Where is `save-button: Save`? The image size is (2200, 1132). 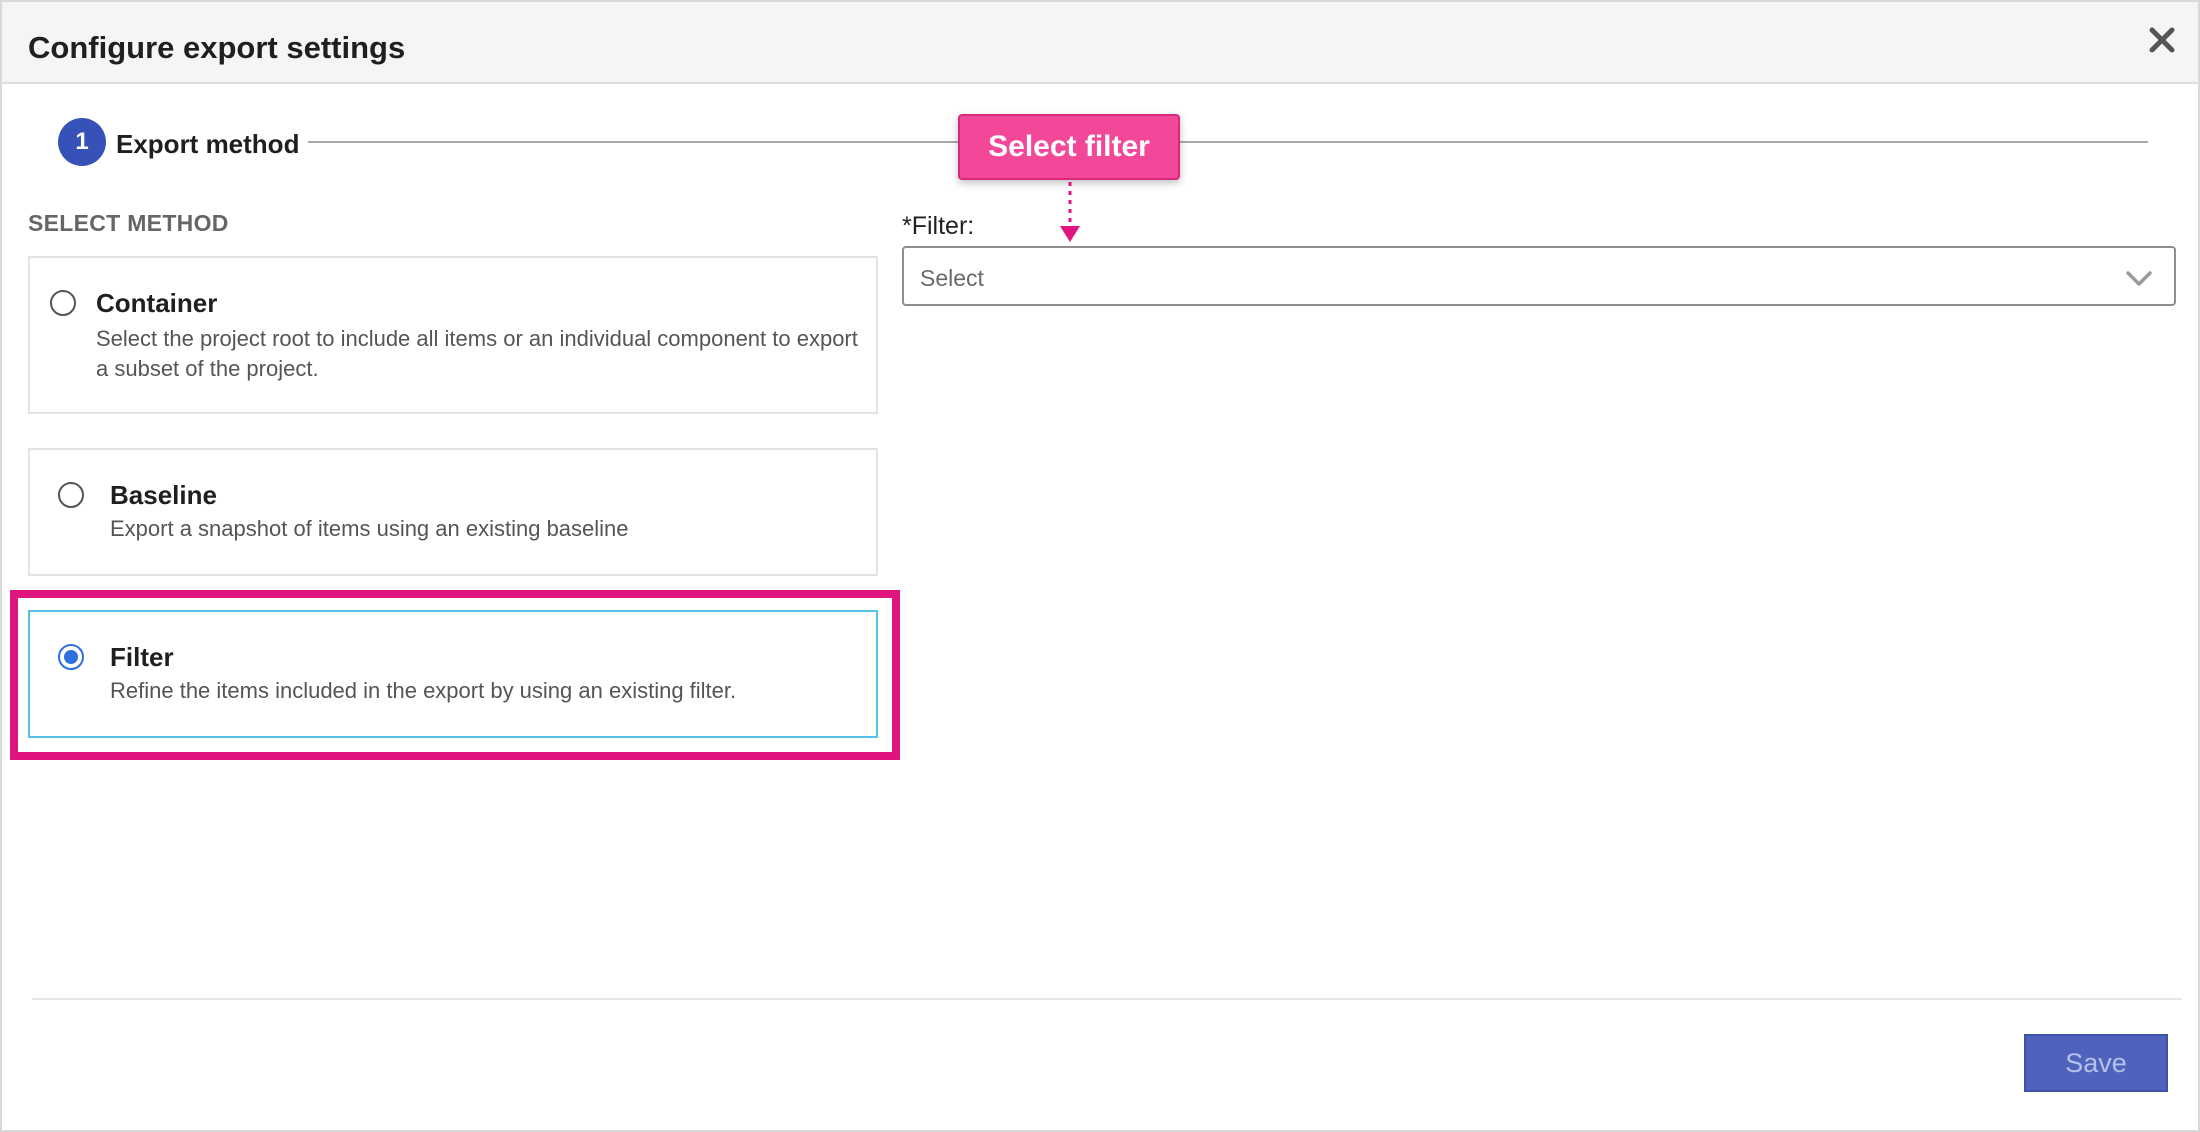
save-button: Save is located at coordinates (2096, 1063).